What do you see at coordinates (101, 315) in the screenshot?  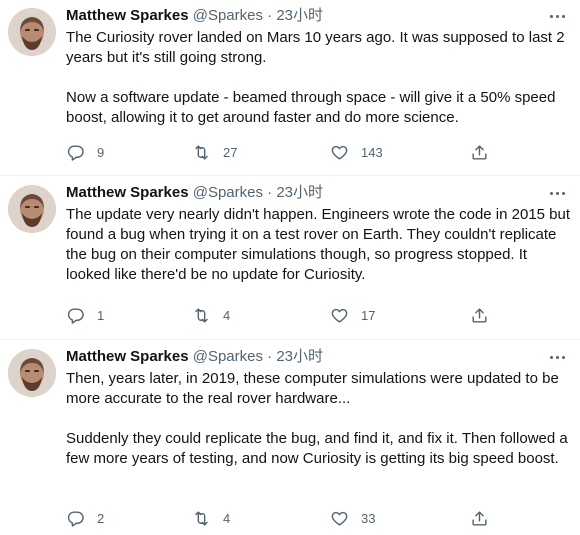 I see `reply-count: 1` at bounding box center [101, 315].